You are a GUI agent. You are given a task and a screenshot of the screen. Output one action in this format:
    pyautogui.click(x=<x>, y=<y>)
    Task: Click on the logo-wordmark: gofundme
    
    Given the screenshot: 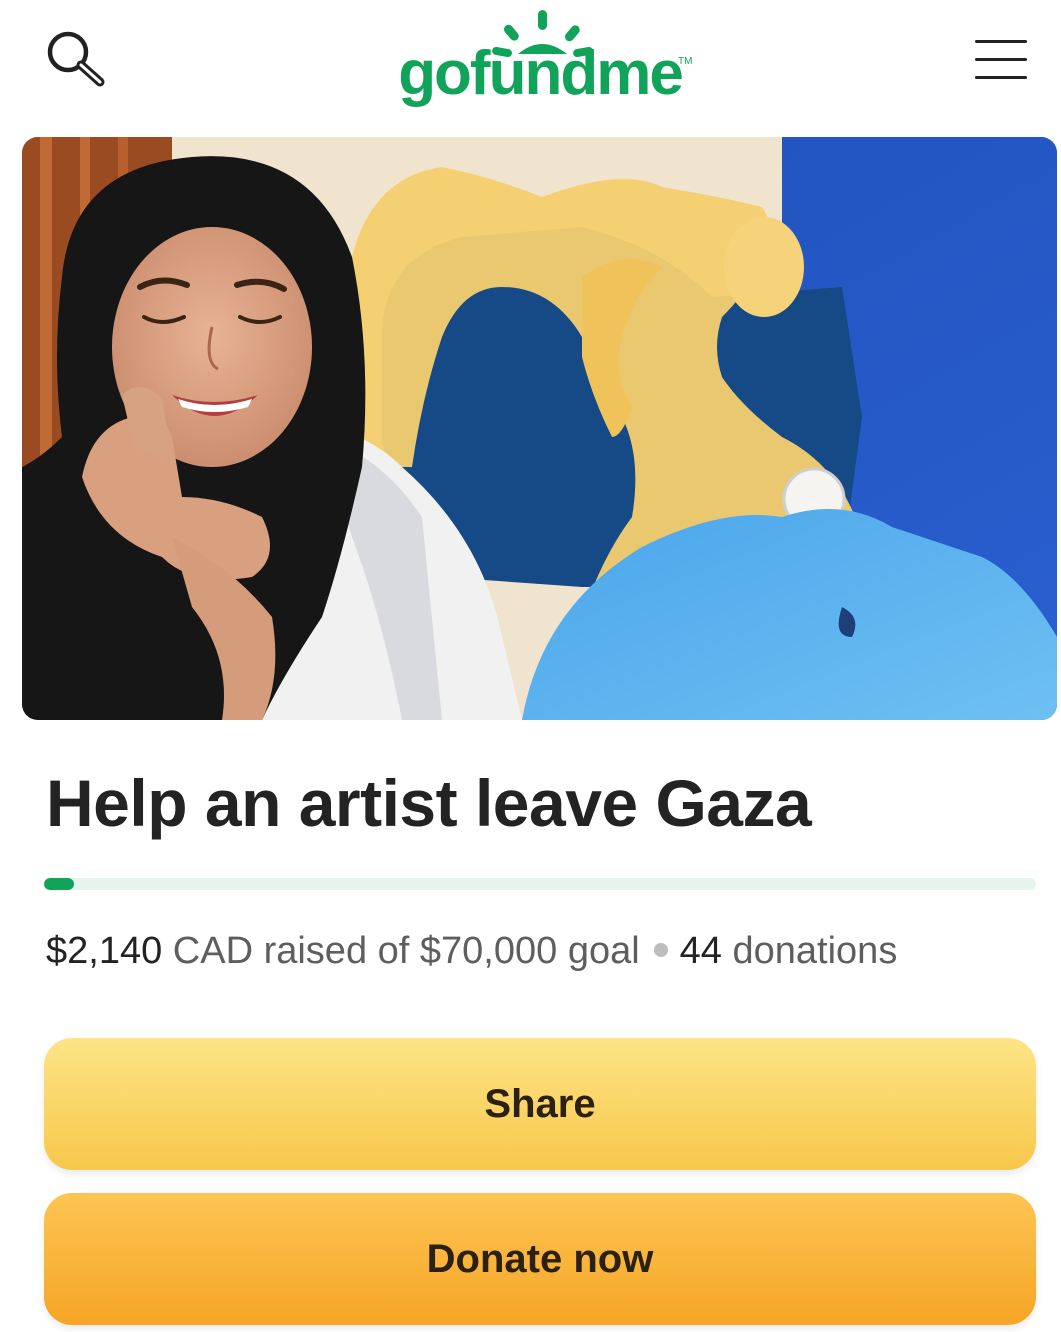 What is the action you would take?
    pyautogui.click(x=540, y=73)
    